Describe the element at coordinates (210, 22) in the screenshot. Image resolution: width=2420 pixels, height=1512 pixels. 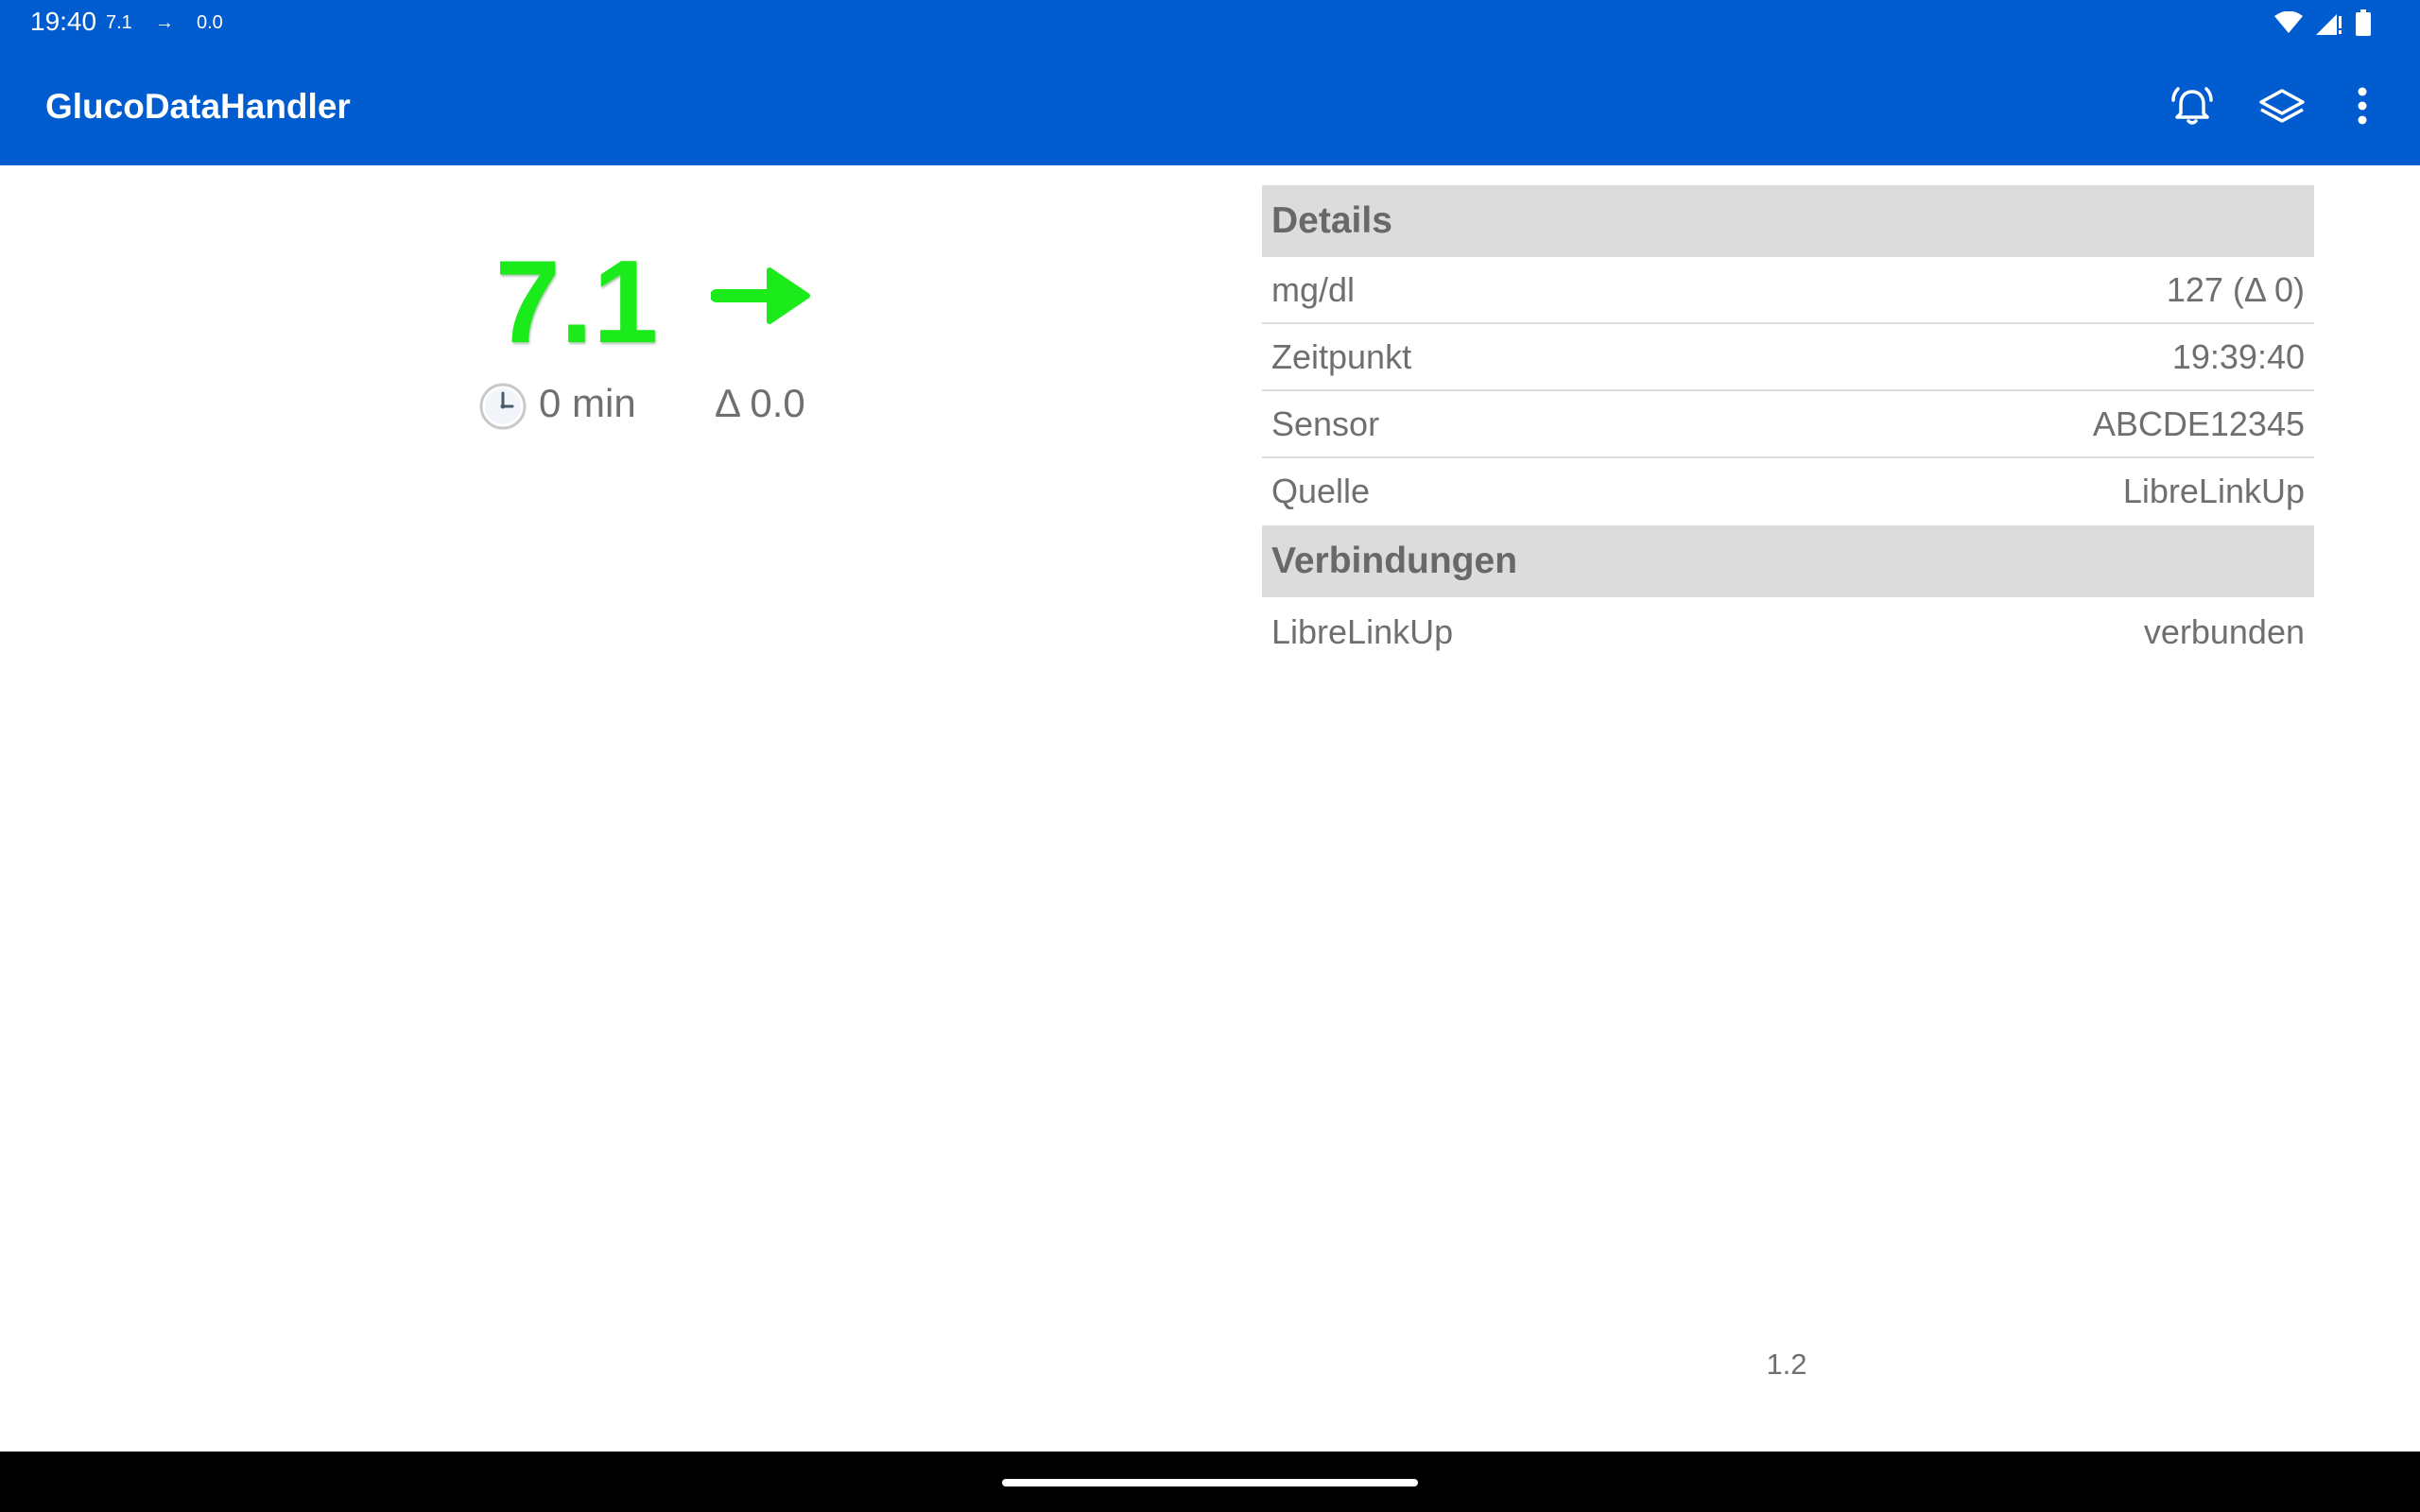
I see `status-delta: 0.0` at that location.